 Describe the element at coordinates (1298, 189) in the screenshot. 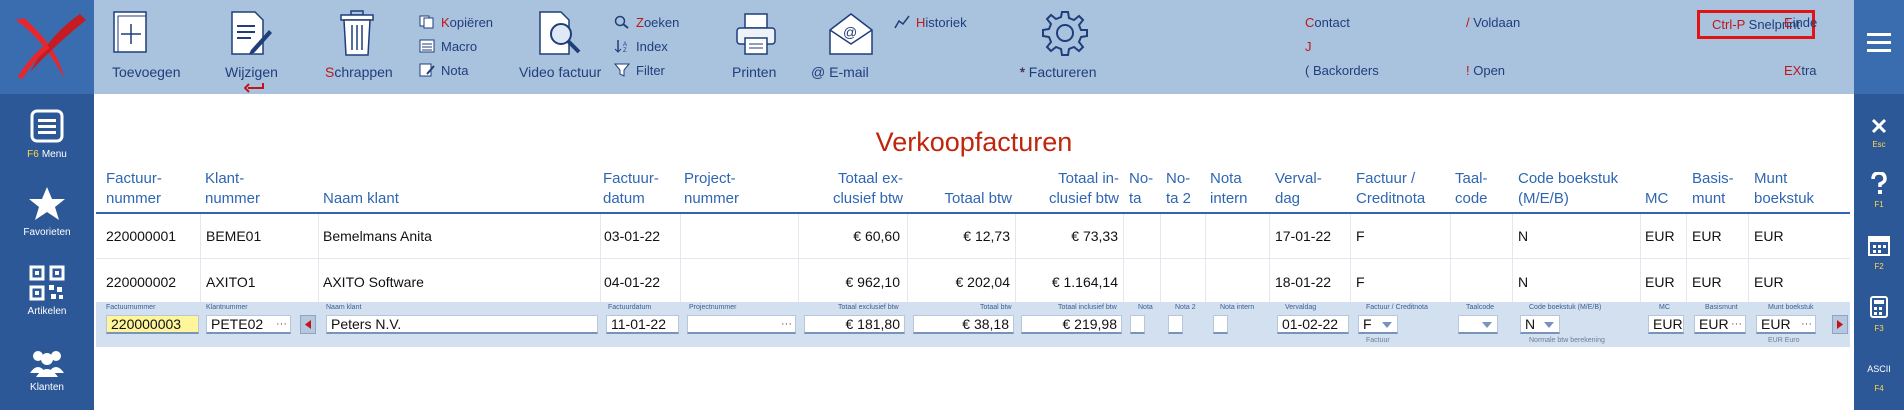

I see `header-due-day: Verval-dag` at that location.